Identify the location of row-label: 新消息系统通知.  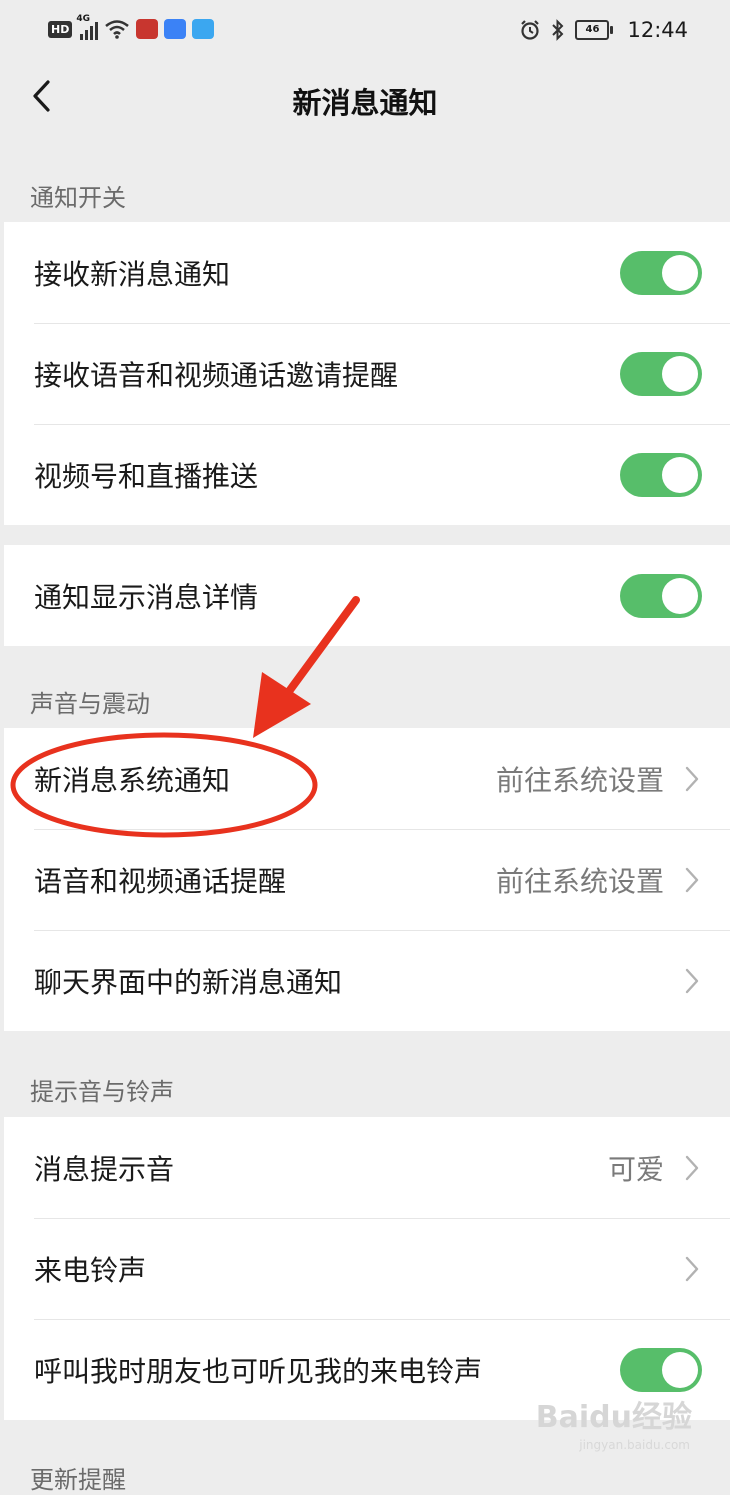
(132, 780).